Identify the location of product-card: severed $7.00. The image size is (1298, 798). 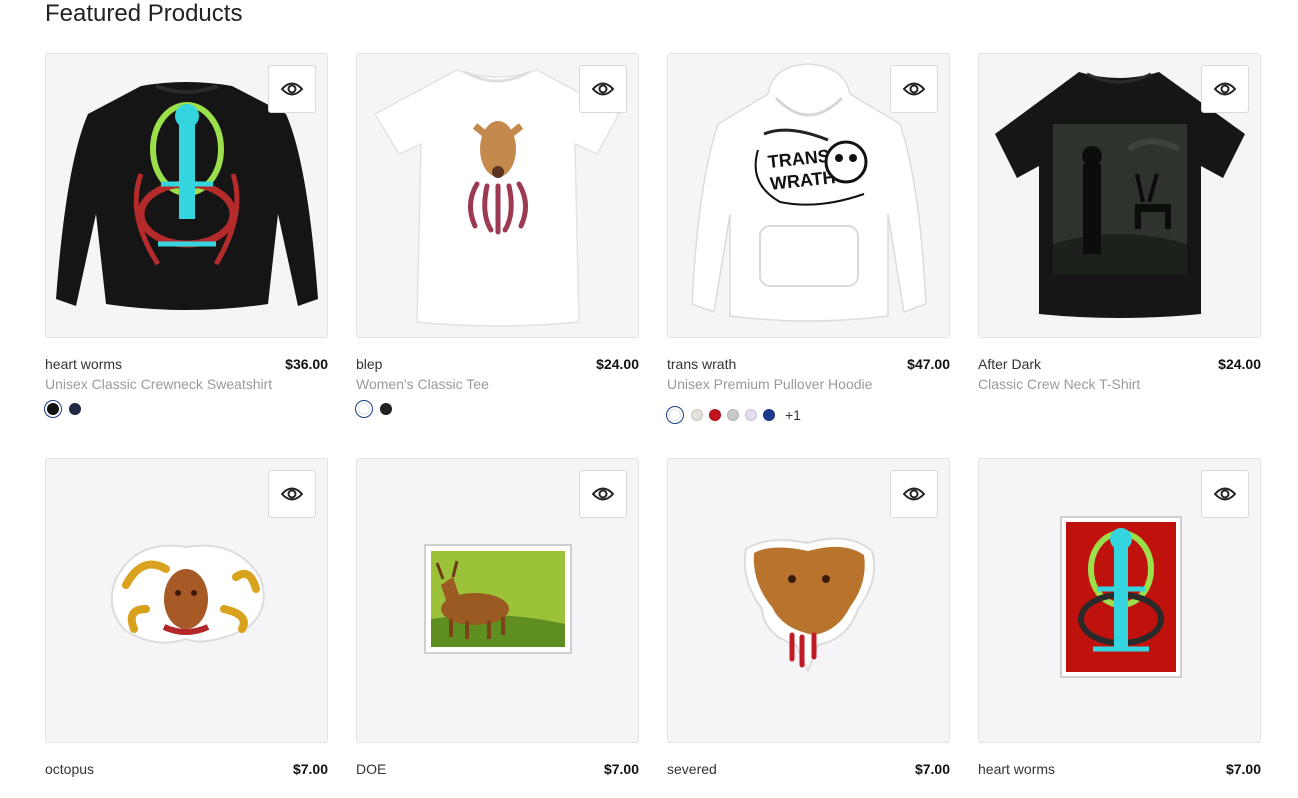
(808, 628).